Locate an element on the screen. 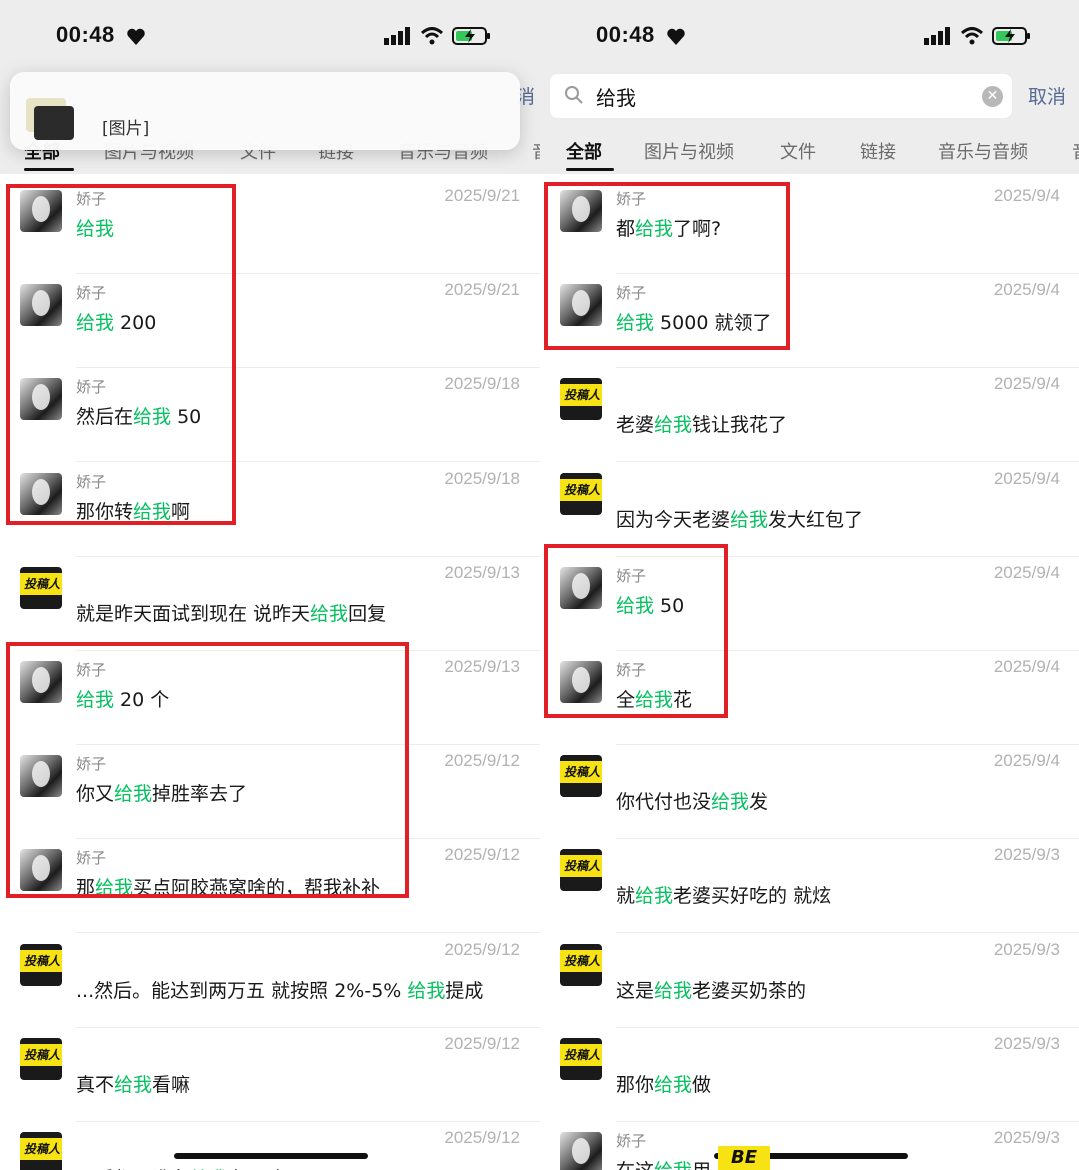 This screenshot has width=1079, height=1170. message-fragment: 看嘛 is located at coordinates (171, 1084).